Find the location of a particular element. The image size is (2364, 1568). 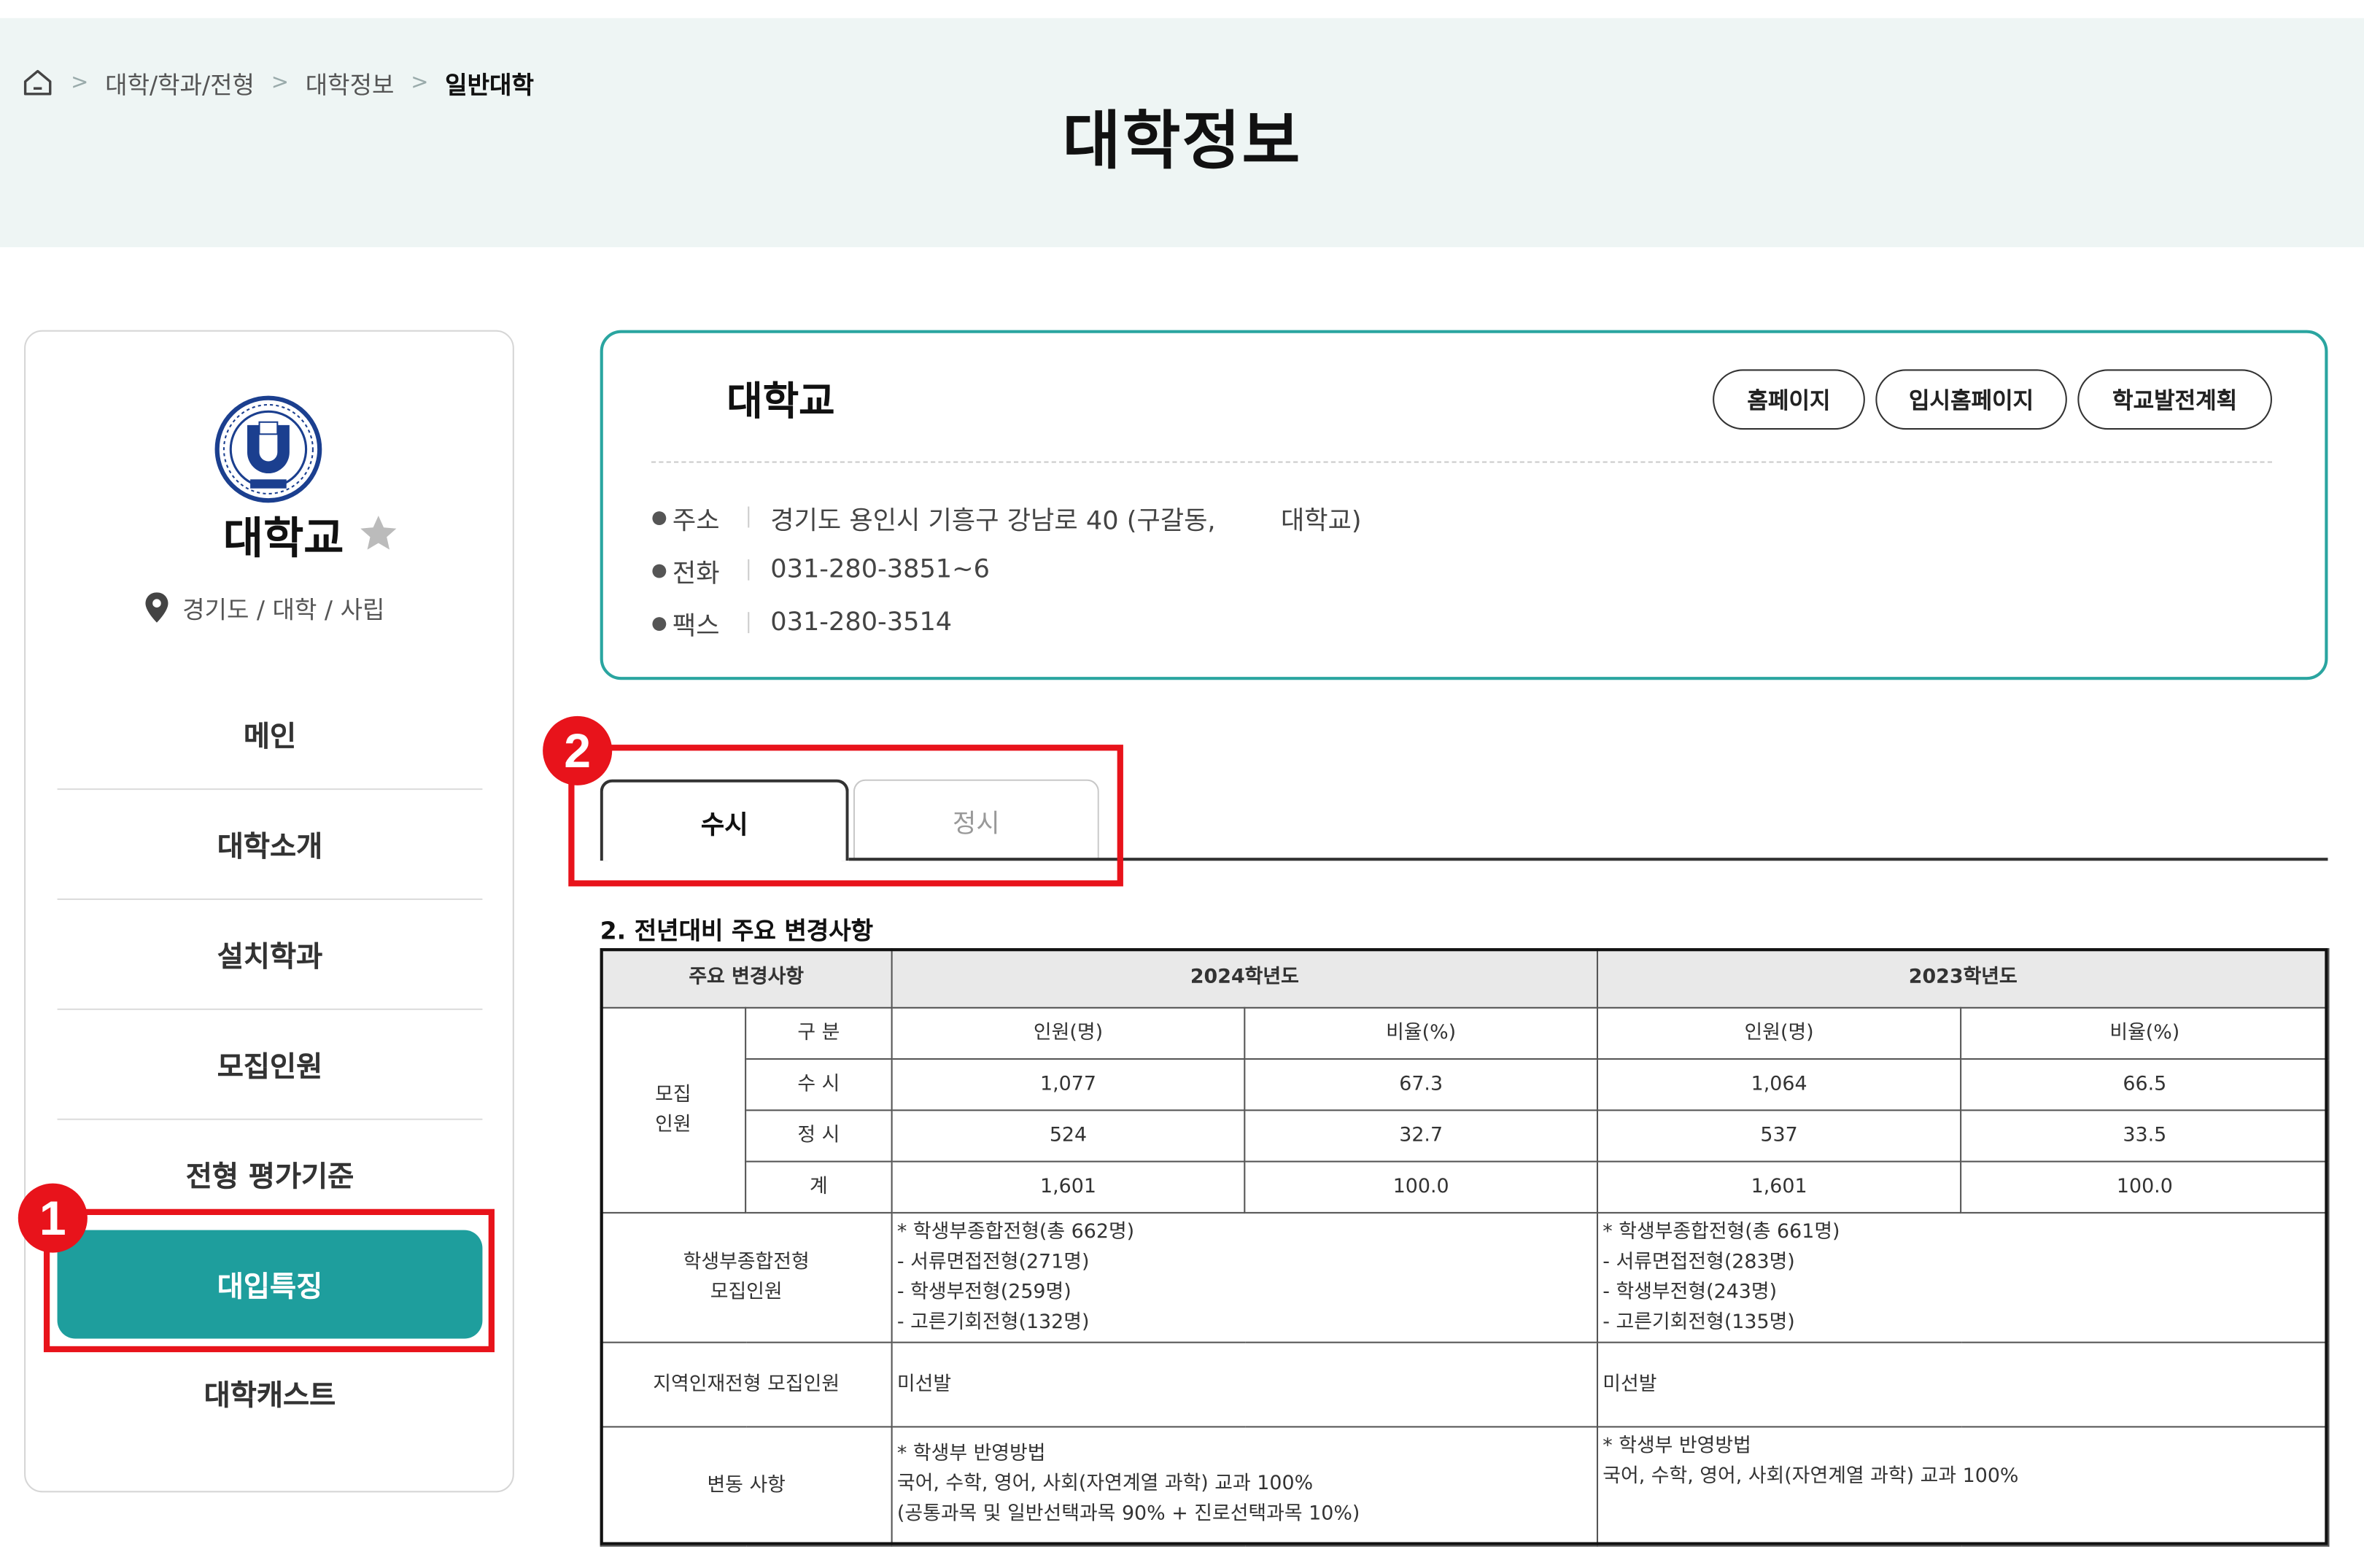

address-value: 경기도 용인시 기흥구 강남로 40 (구갈동, 대학교) is located at coordinates (1066, 520).